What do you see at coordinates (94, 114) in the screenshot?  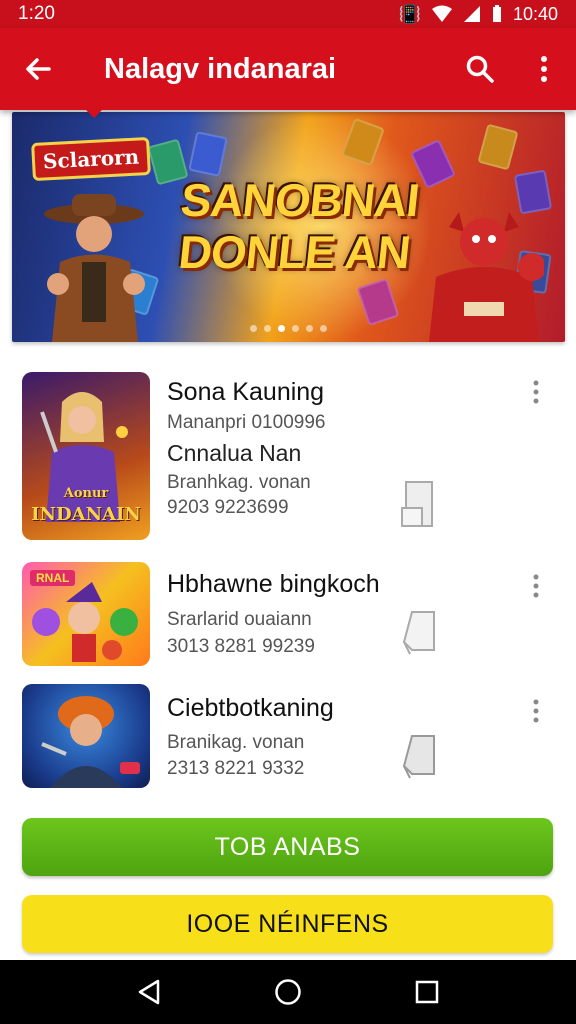 I see `app-bar-notch` at bounding box center [94, 114].